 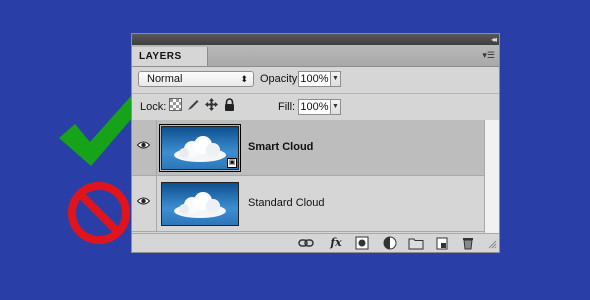 What do you see at coordinates (280, 147) in the screenshot?
I see `layer-name: Smart Cloud` at bounding box center [280, 147].